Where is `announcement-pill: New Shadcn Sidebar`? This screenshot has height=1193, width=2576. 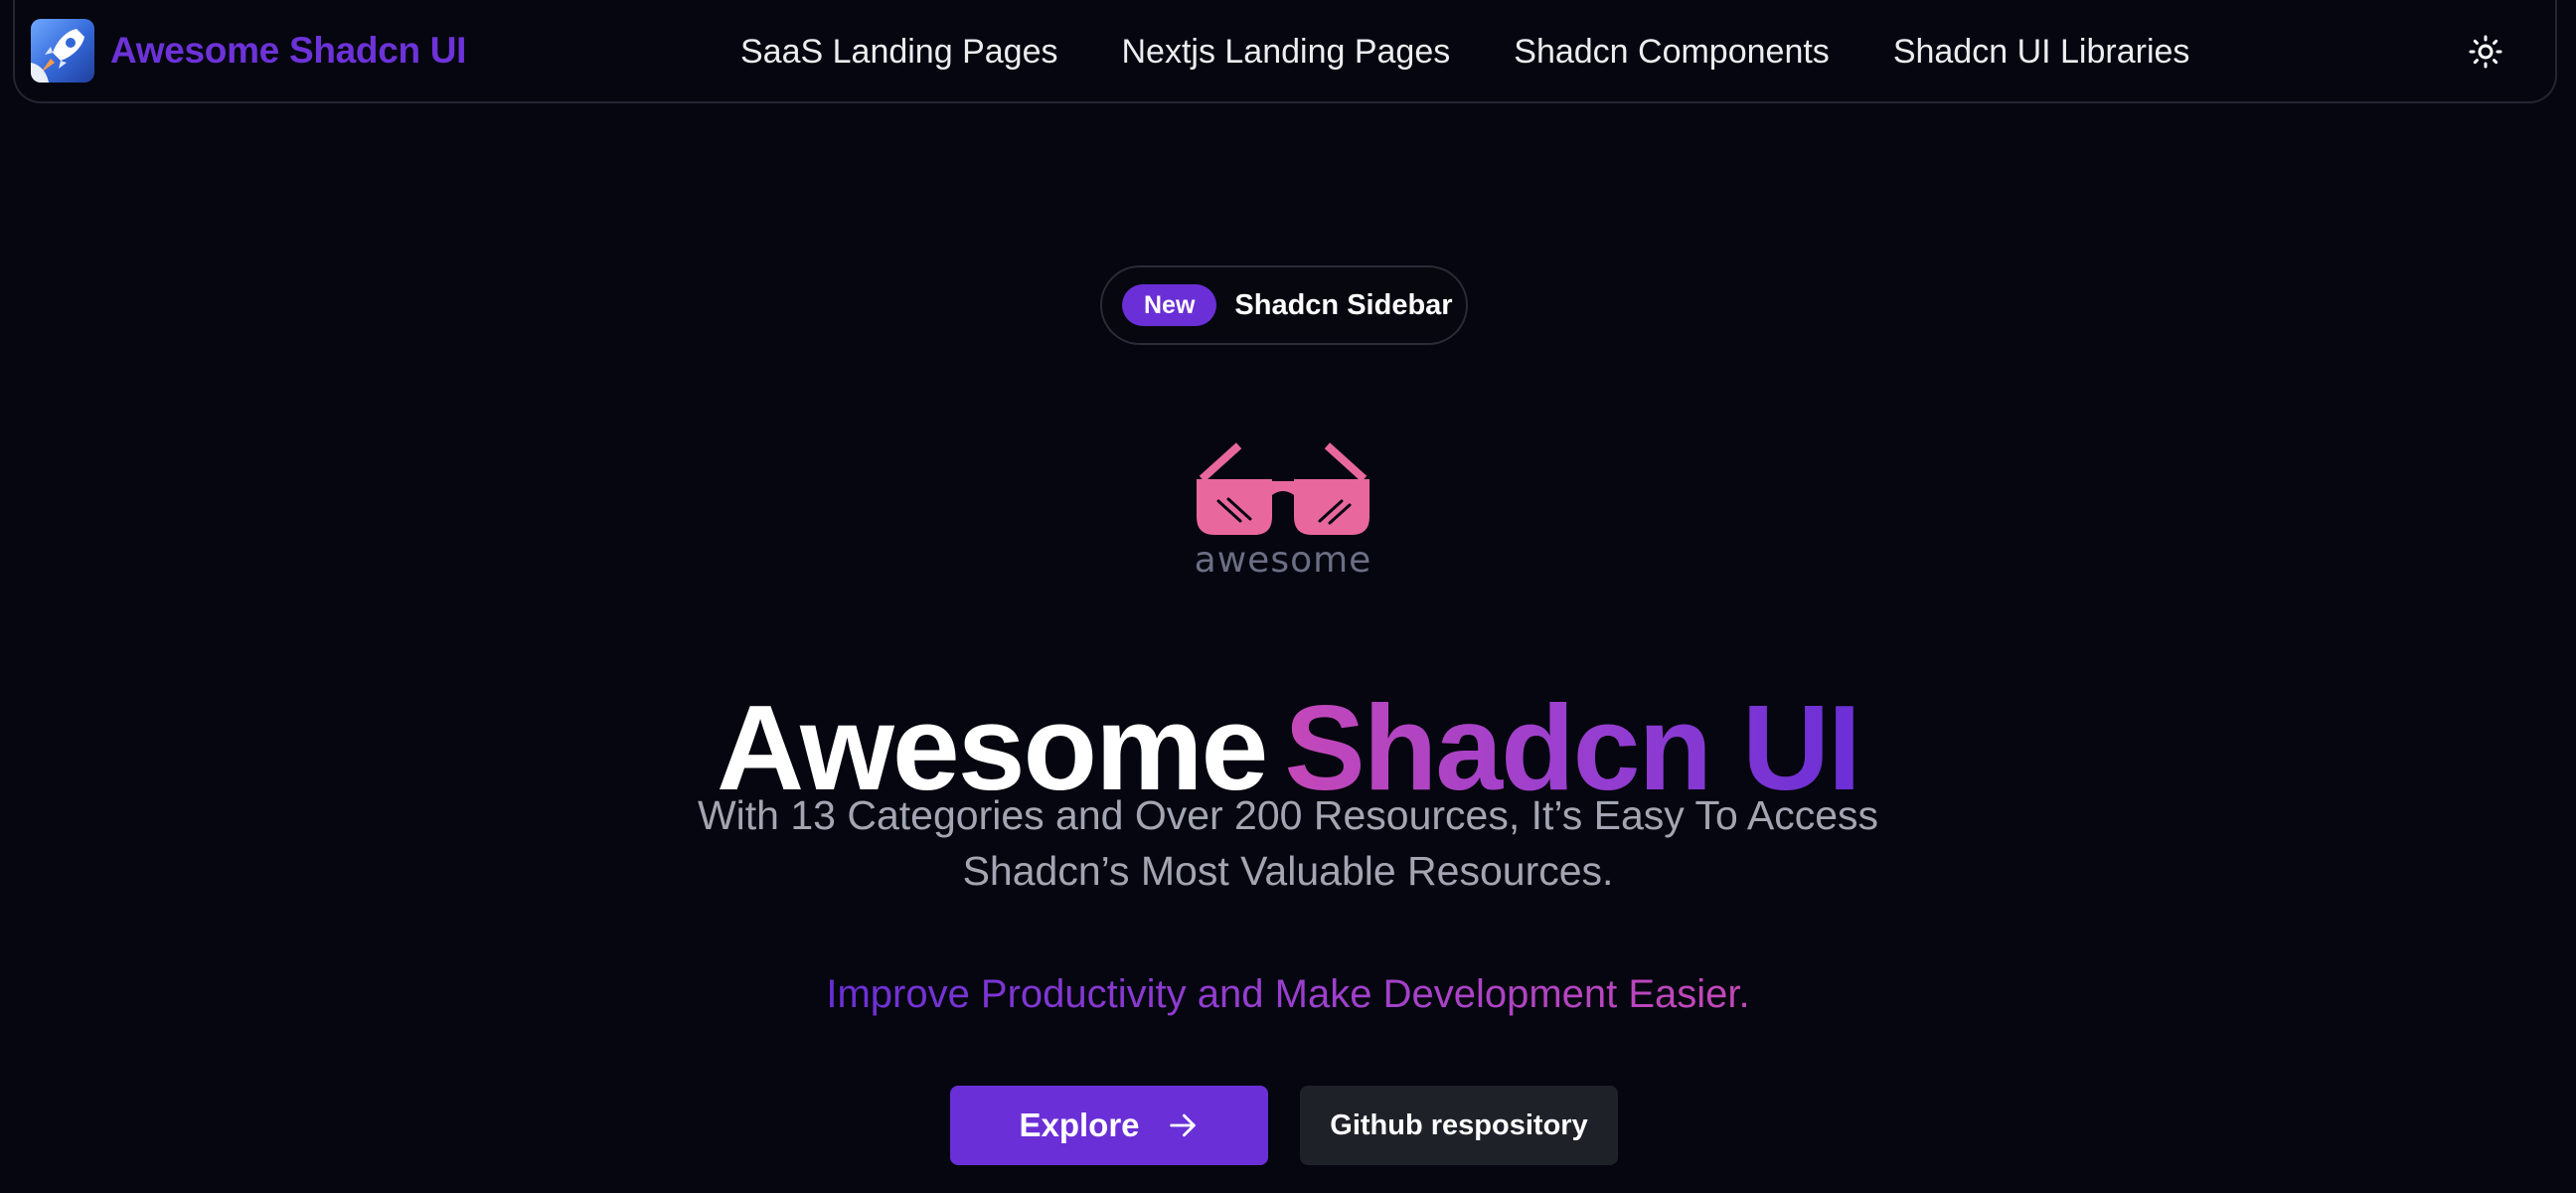 announcement-pill: New Shadcn Sidebar is located at coordinates (1284, 305).